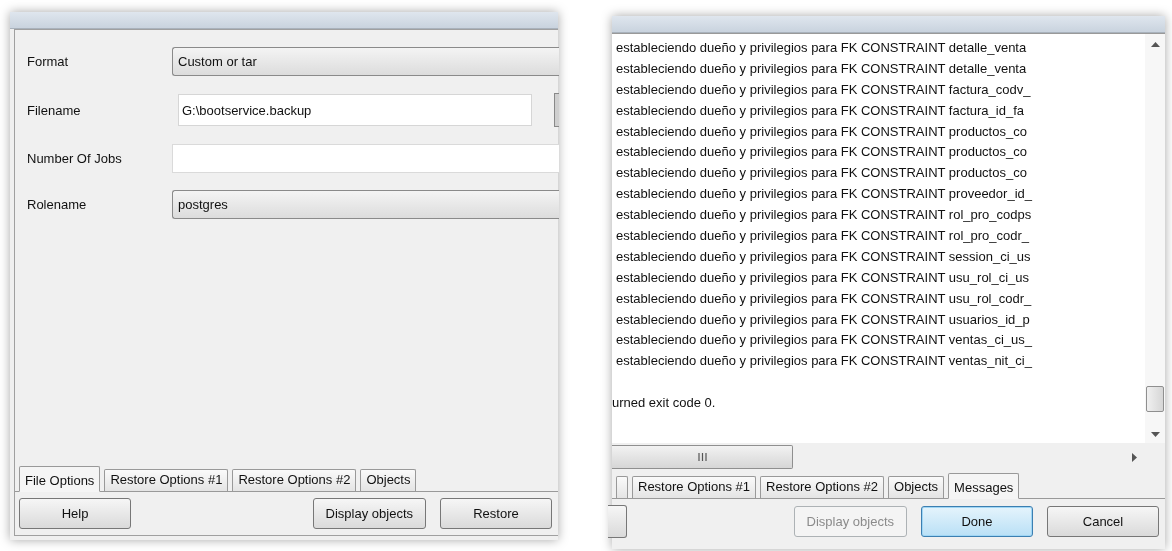 This screenshot has height=551, width=1172. Describe the element at coordinates (823, 277) in the screenshot. I see `log-line: estableciendo dueño y privilegios para FK CONSTRAINT usu_rol_ci_us` at that location.